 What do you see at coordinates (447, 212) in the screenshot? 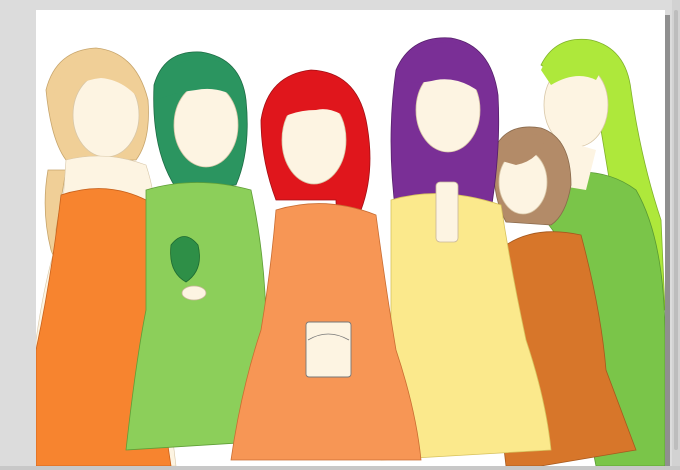
I see `bottle-icon` at bounding box center [447, 212].